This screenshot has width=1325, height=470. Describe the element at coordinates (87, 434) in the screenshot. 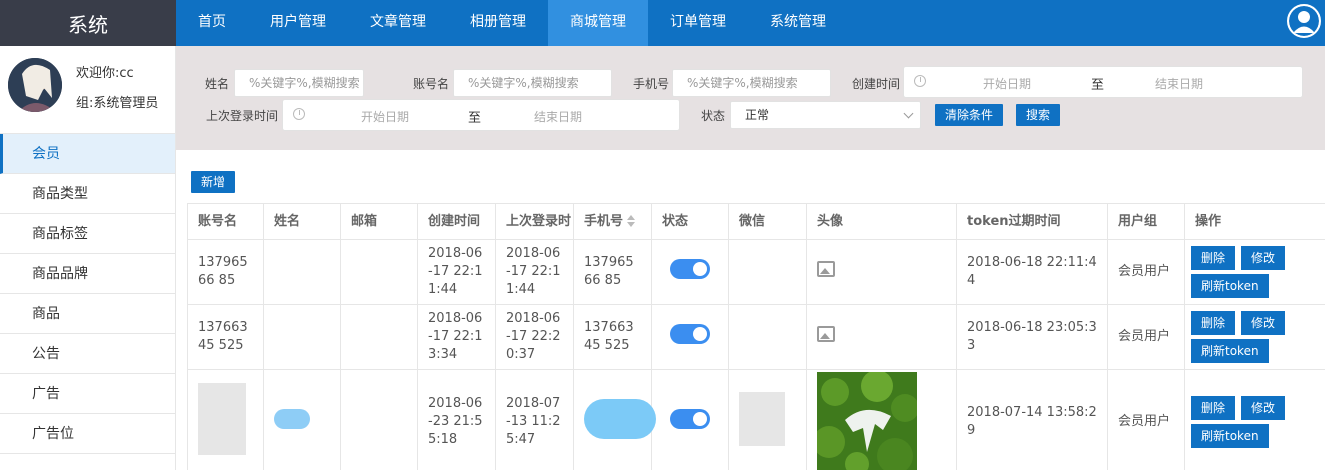

I see `sidebar-item-ad-slot: 广告位` at that location.